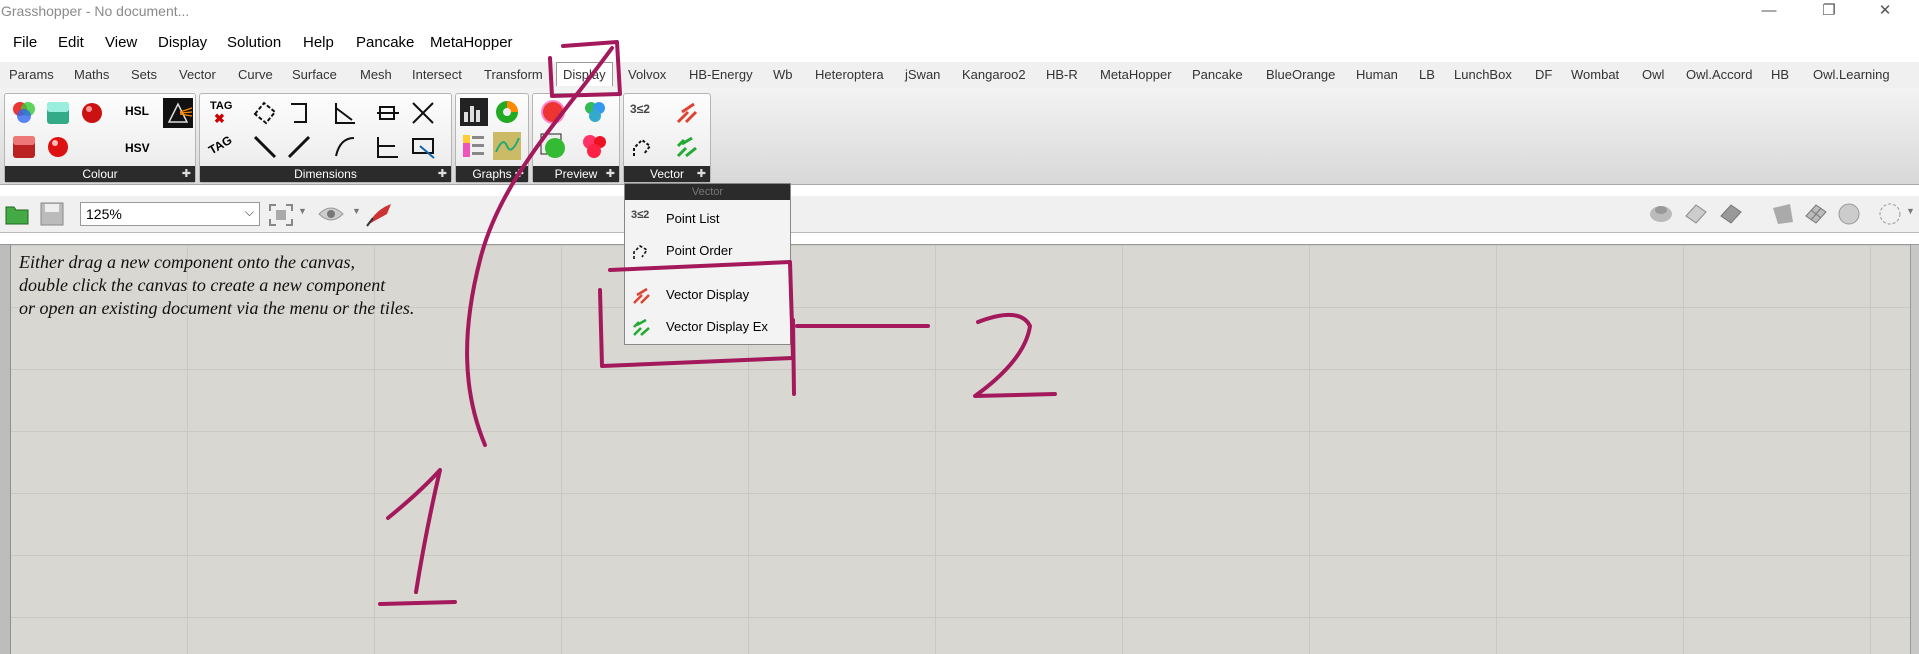  Describe the element at coordinates (1427, 74) in the screenshot. I see `tab-lb: LB` at that location.